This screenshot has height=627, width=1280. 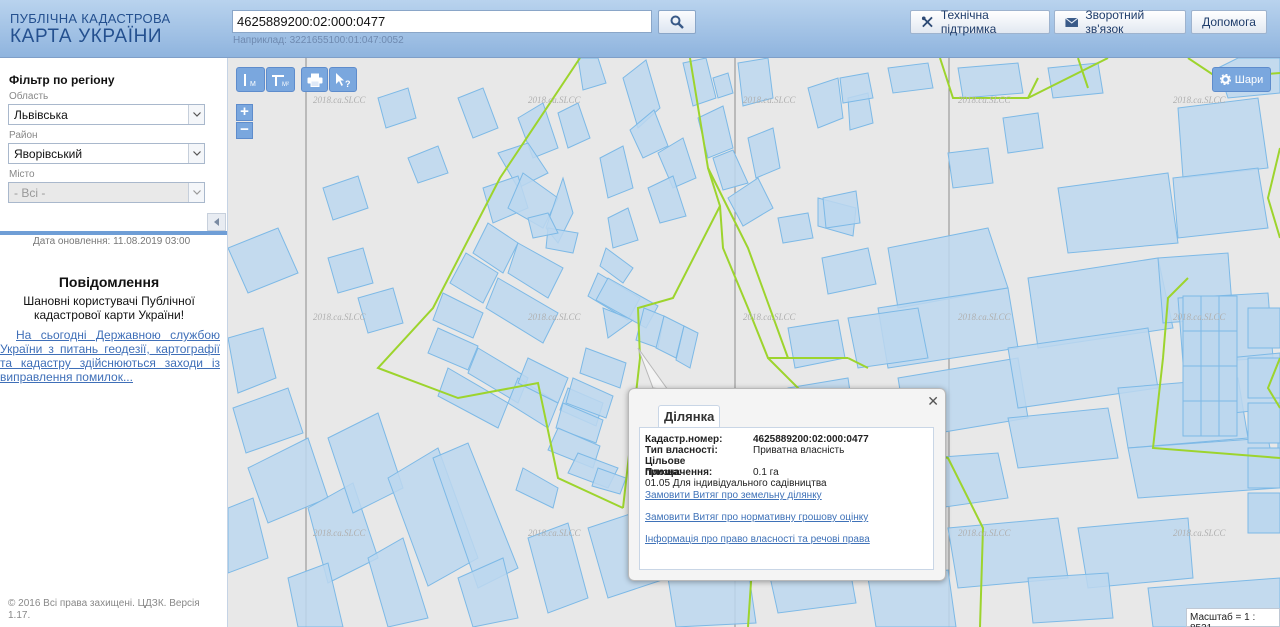 I want to click on chevron-left-icon, so click(x=216, y=222).